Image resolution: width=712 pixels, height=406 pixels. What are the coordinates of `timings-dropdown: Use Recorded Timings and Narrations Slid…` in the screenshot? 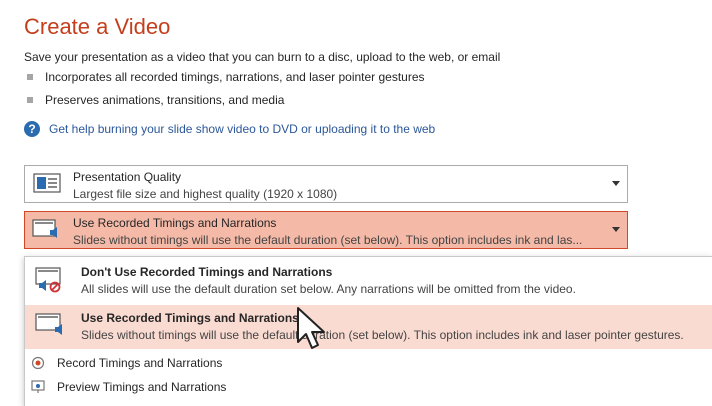 It's located at (326, 230).